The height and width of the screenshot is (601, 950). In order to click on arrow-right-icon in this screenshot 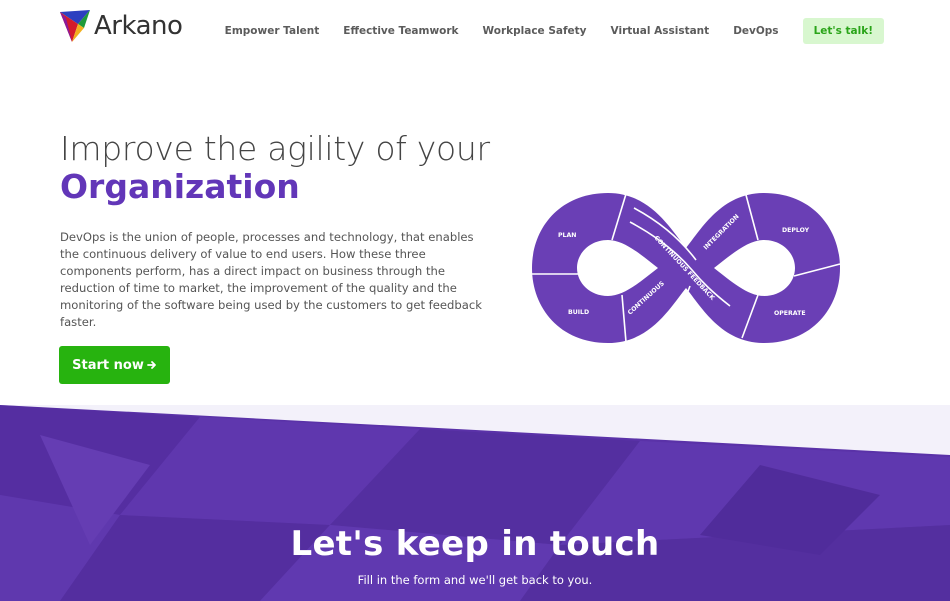, I will do `click(151, 365)`.